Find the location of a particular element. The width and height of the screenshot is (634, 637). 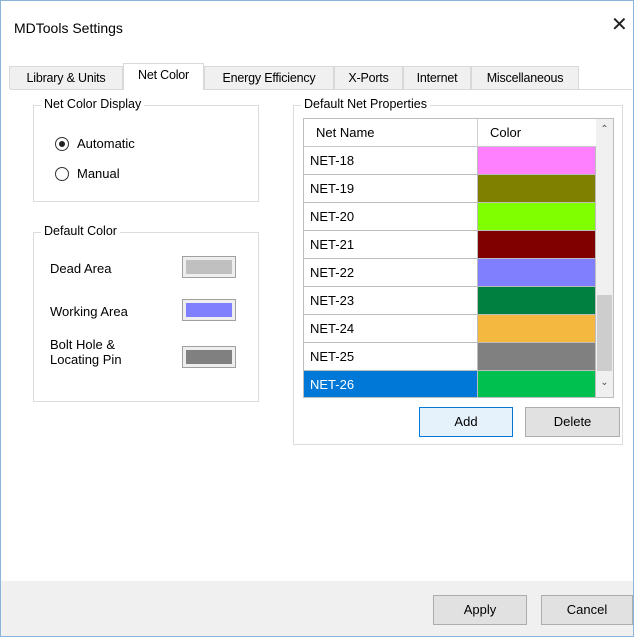

bolt-hole-color-button is located at coordinates (209, 357).